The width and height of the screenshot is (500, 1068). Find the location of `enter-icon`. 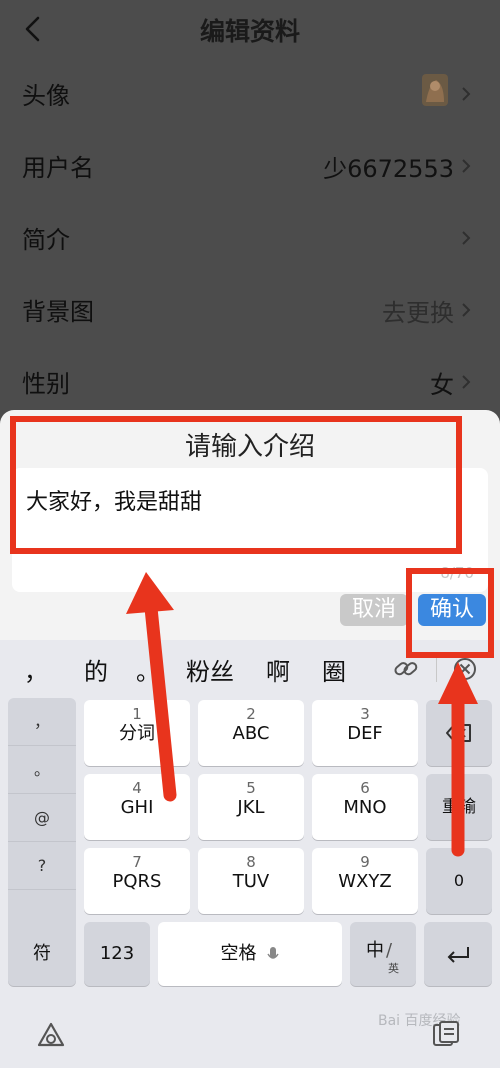

enter-icon is located at coordinates (458, 955).